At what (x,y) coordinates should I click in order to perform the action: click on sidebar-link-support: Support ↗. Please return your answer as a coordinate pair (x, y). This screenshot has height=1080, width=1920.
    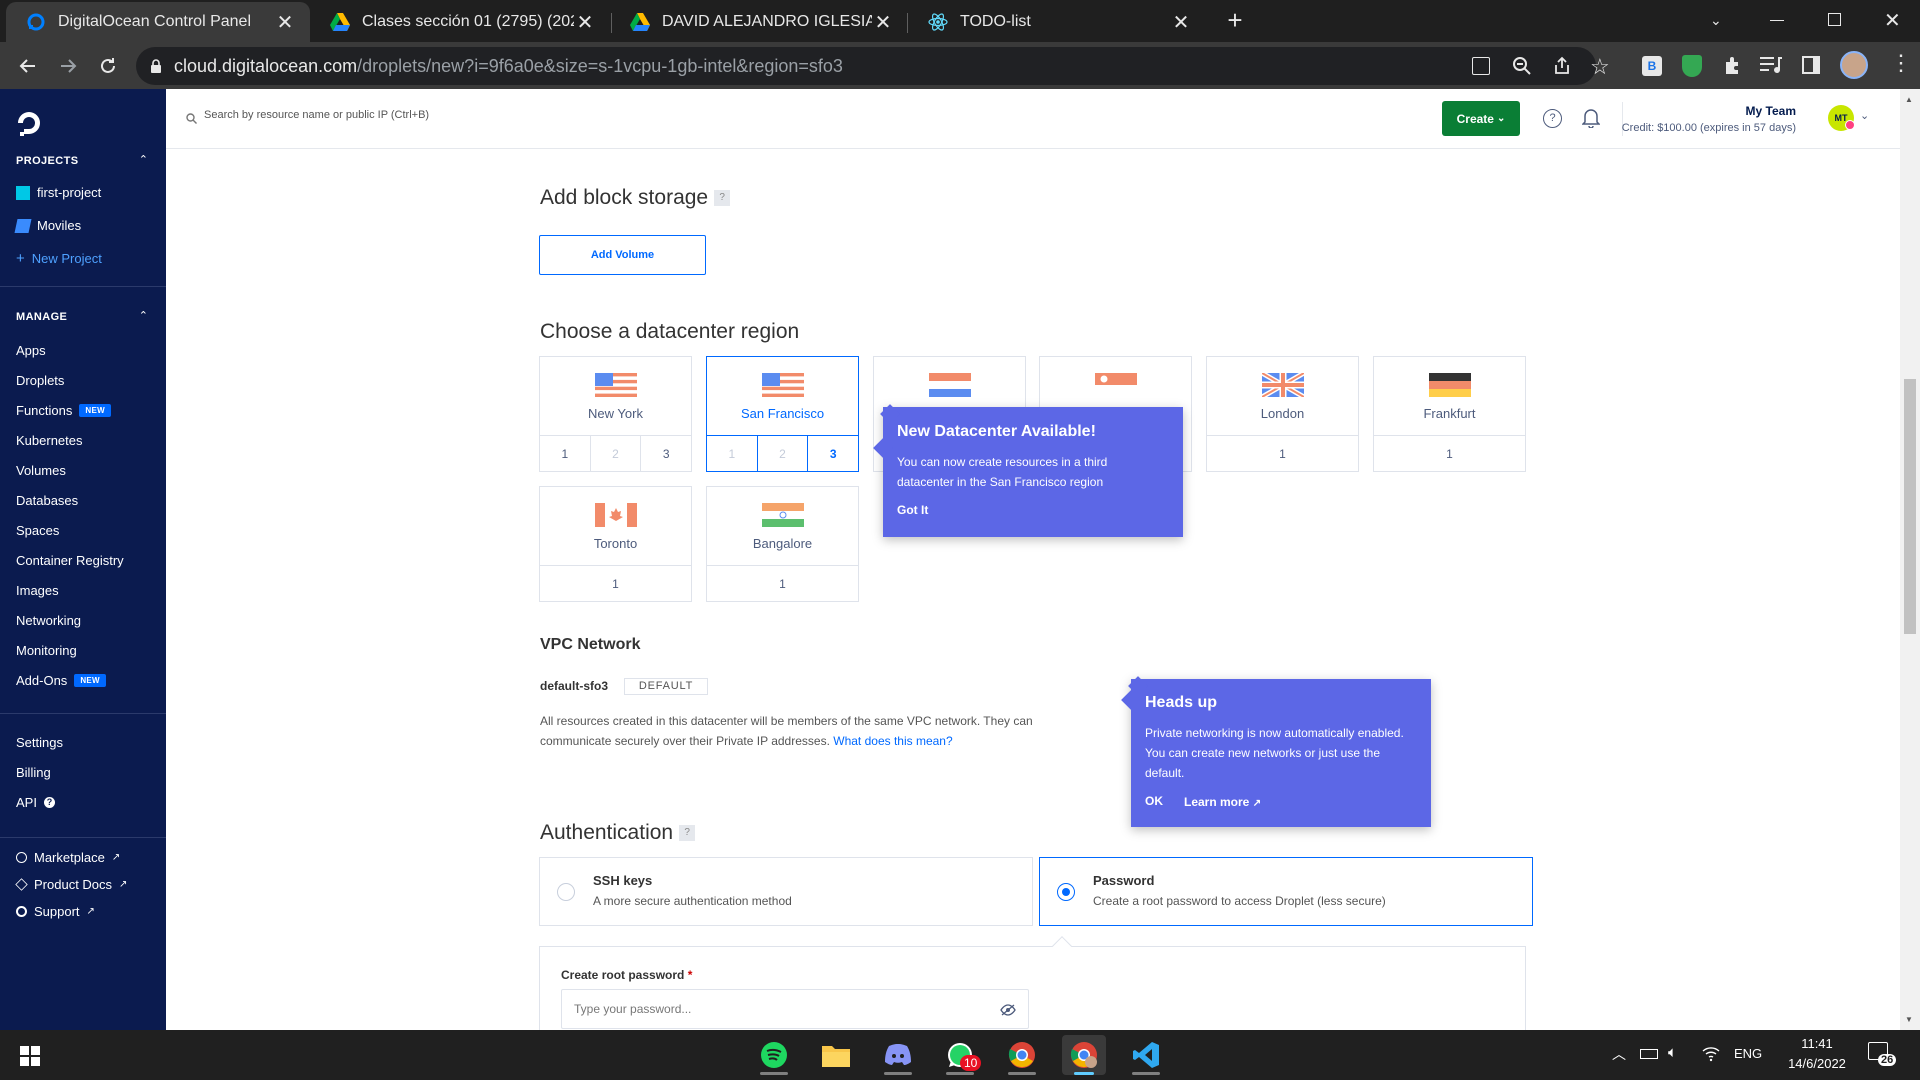
    Looking at the image, I should click on (55, 911).